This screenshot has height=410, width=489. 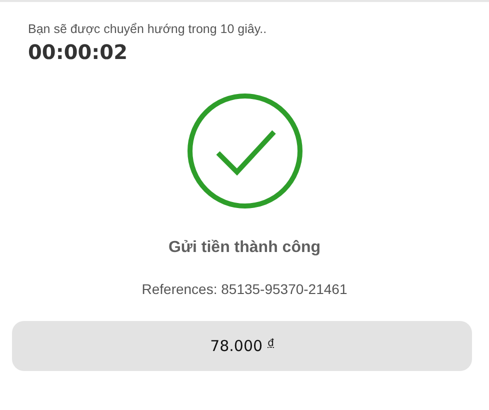 I want to click on countdown-timer: 00:00:02, so click(x=78, y=52).